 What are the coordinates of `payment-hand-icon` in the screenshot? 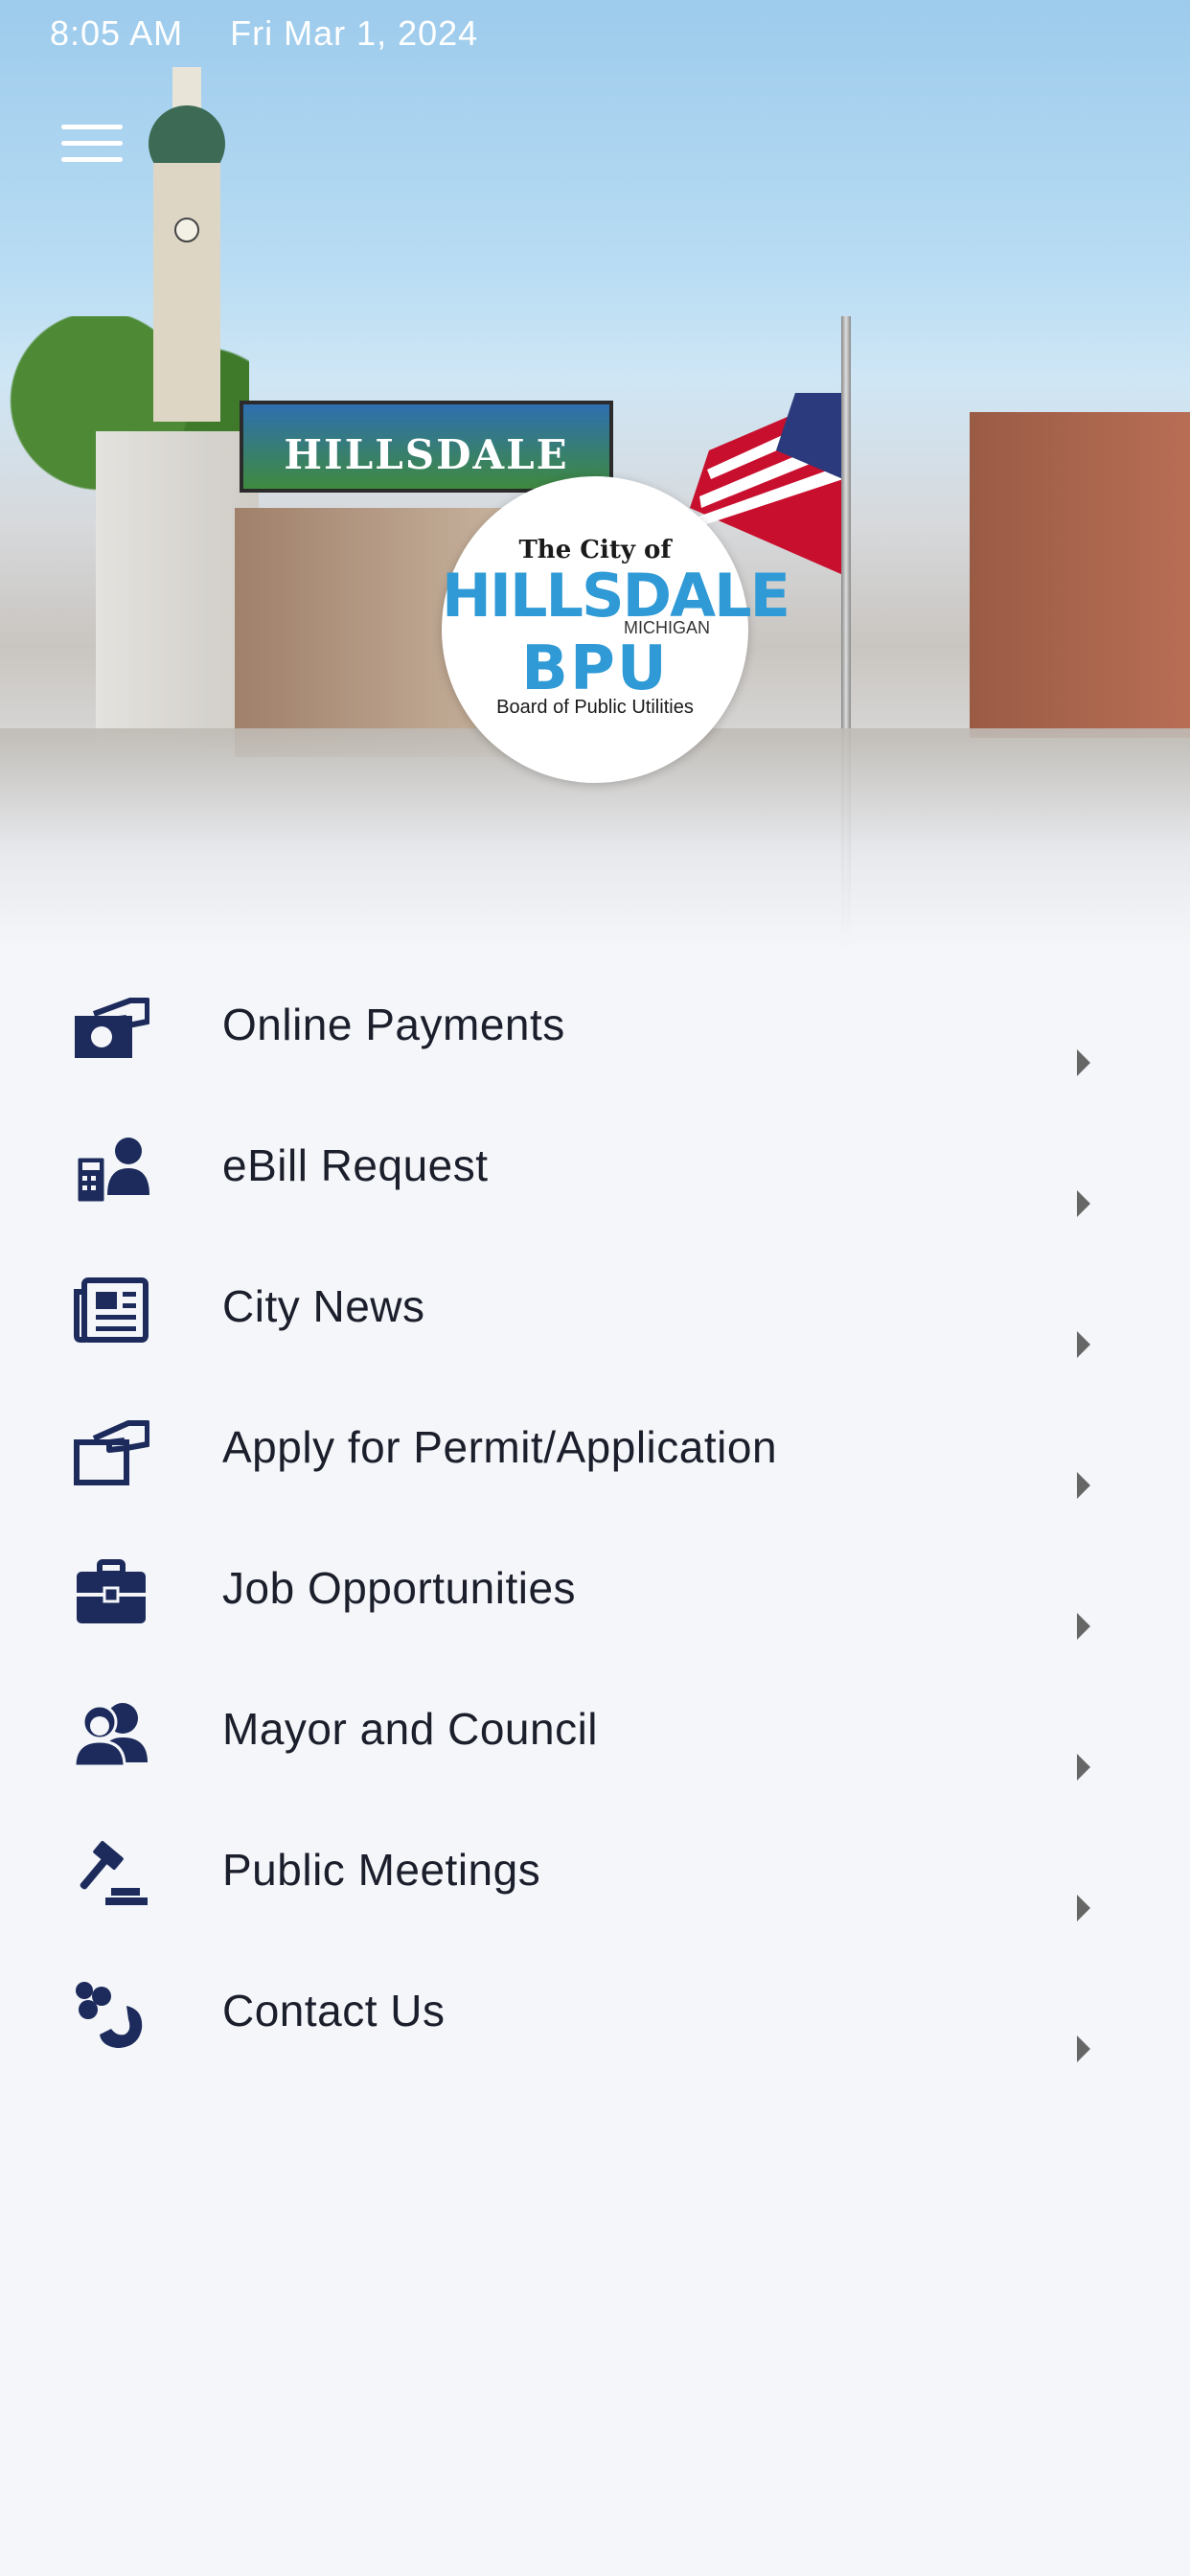 It's located at (112, 1028).